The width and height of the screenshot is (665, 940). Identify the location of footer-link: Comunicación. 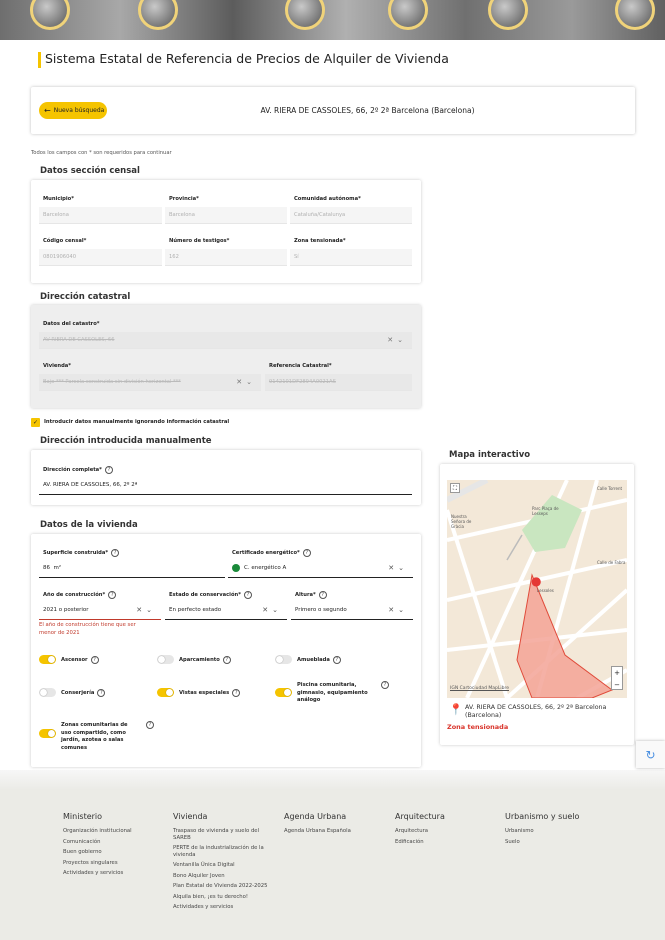
(115, 842).